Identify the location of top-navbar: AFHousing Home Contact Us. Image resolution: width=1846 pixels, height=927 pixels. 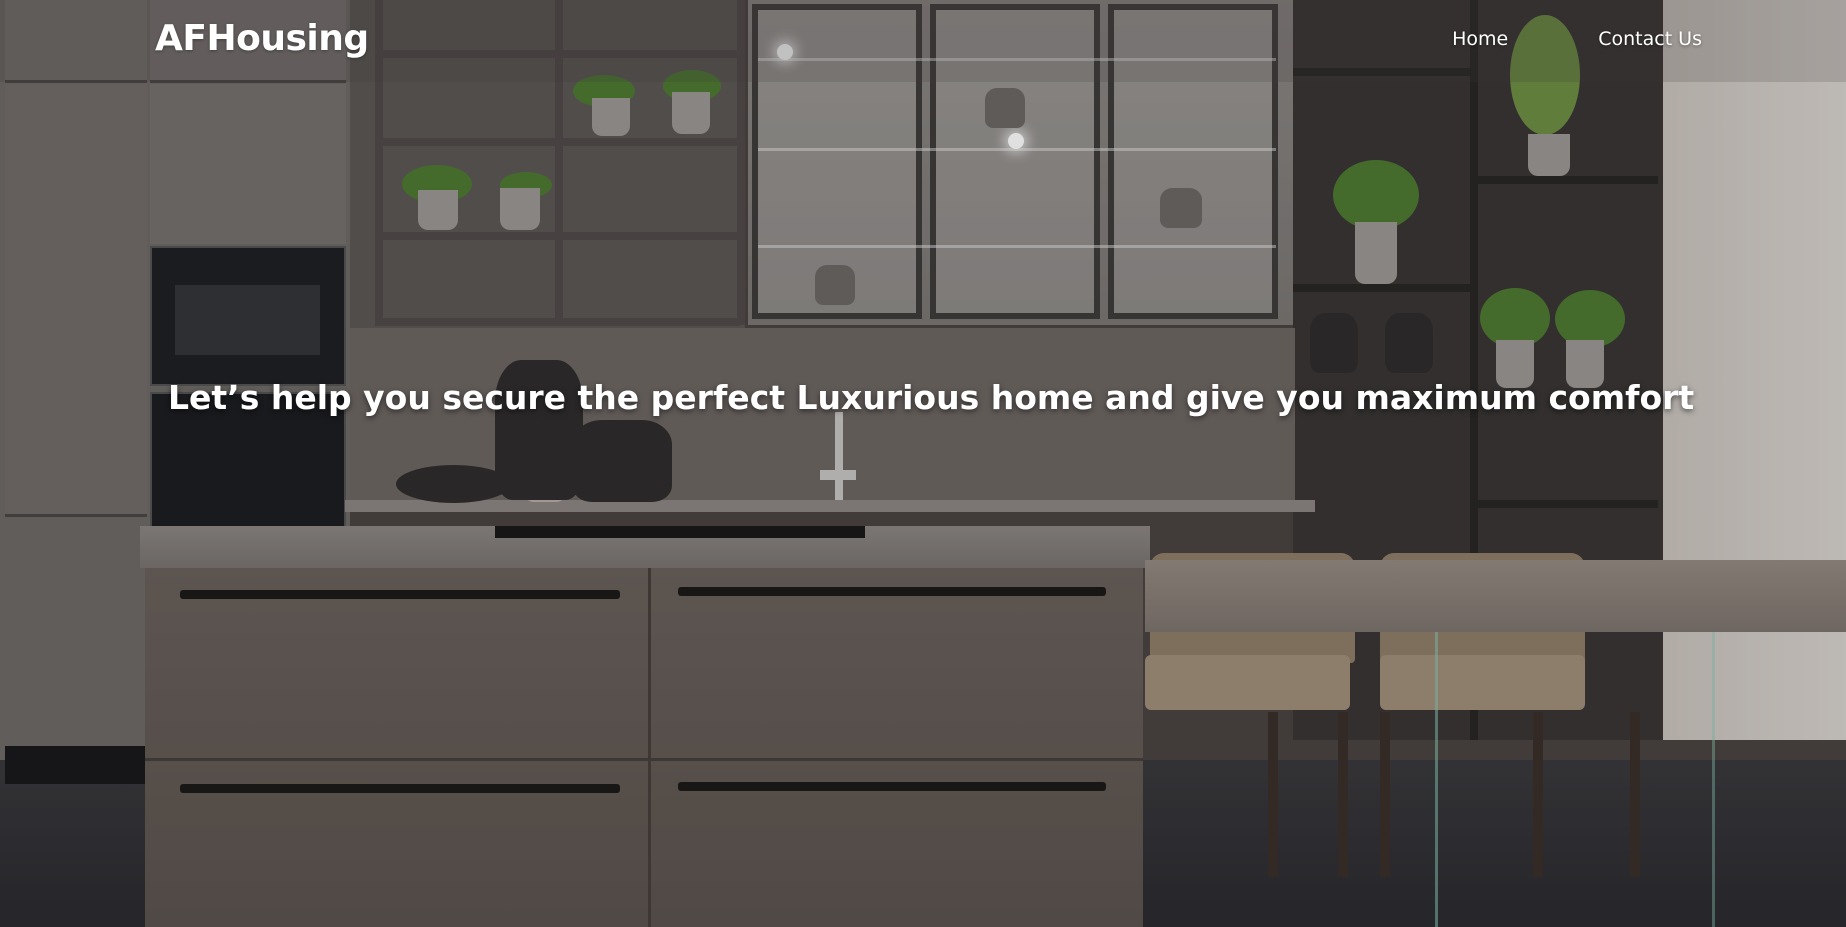
(923, 41).